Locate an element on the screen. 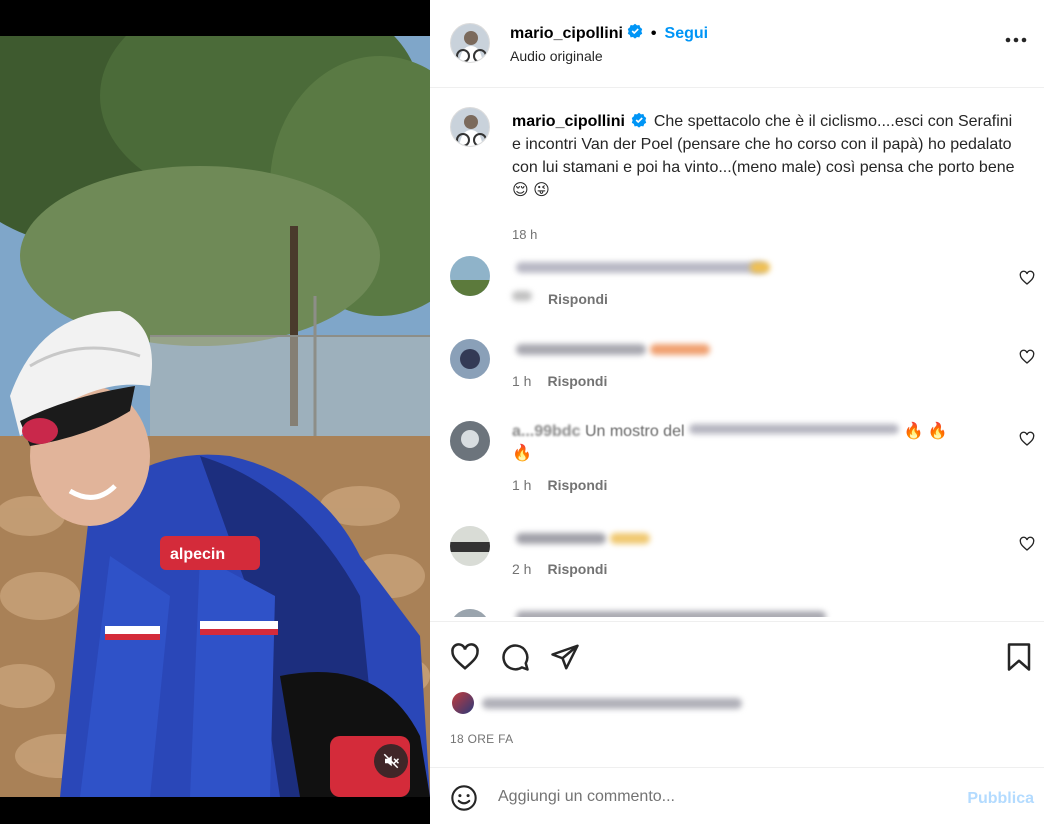 The width and height of the screenshot is (1044, 824). post-header: mario_cipollini • Segui Audio originale is located at coordinates (737, 44).